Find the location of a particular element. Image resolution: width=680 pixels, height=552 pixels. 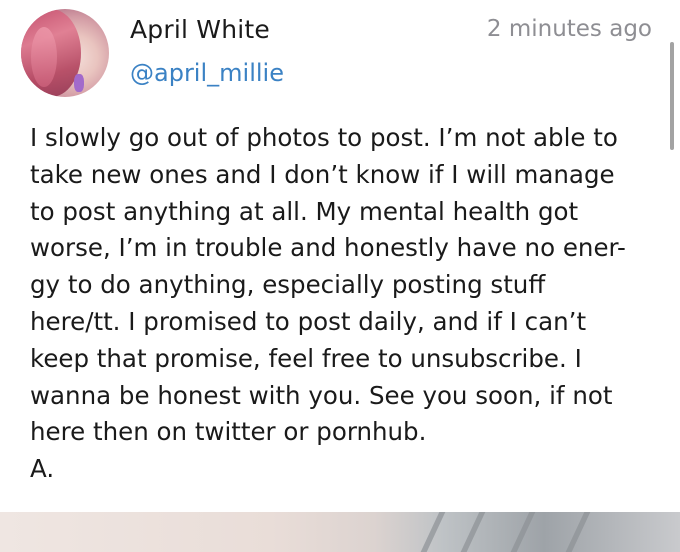

avatar is located at coordinates (65, 53).